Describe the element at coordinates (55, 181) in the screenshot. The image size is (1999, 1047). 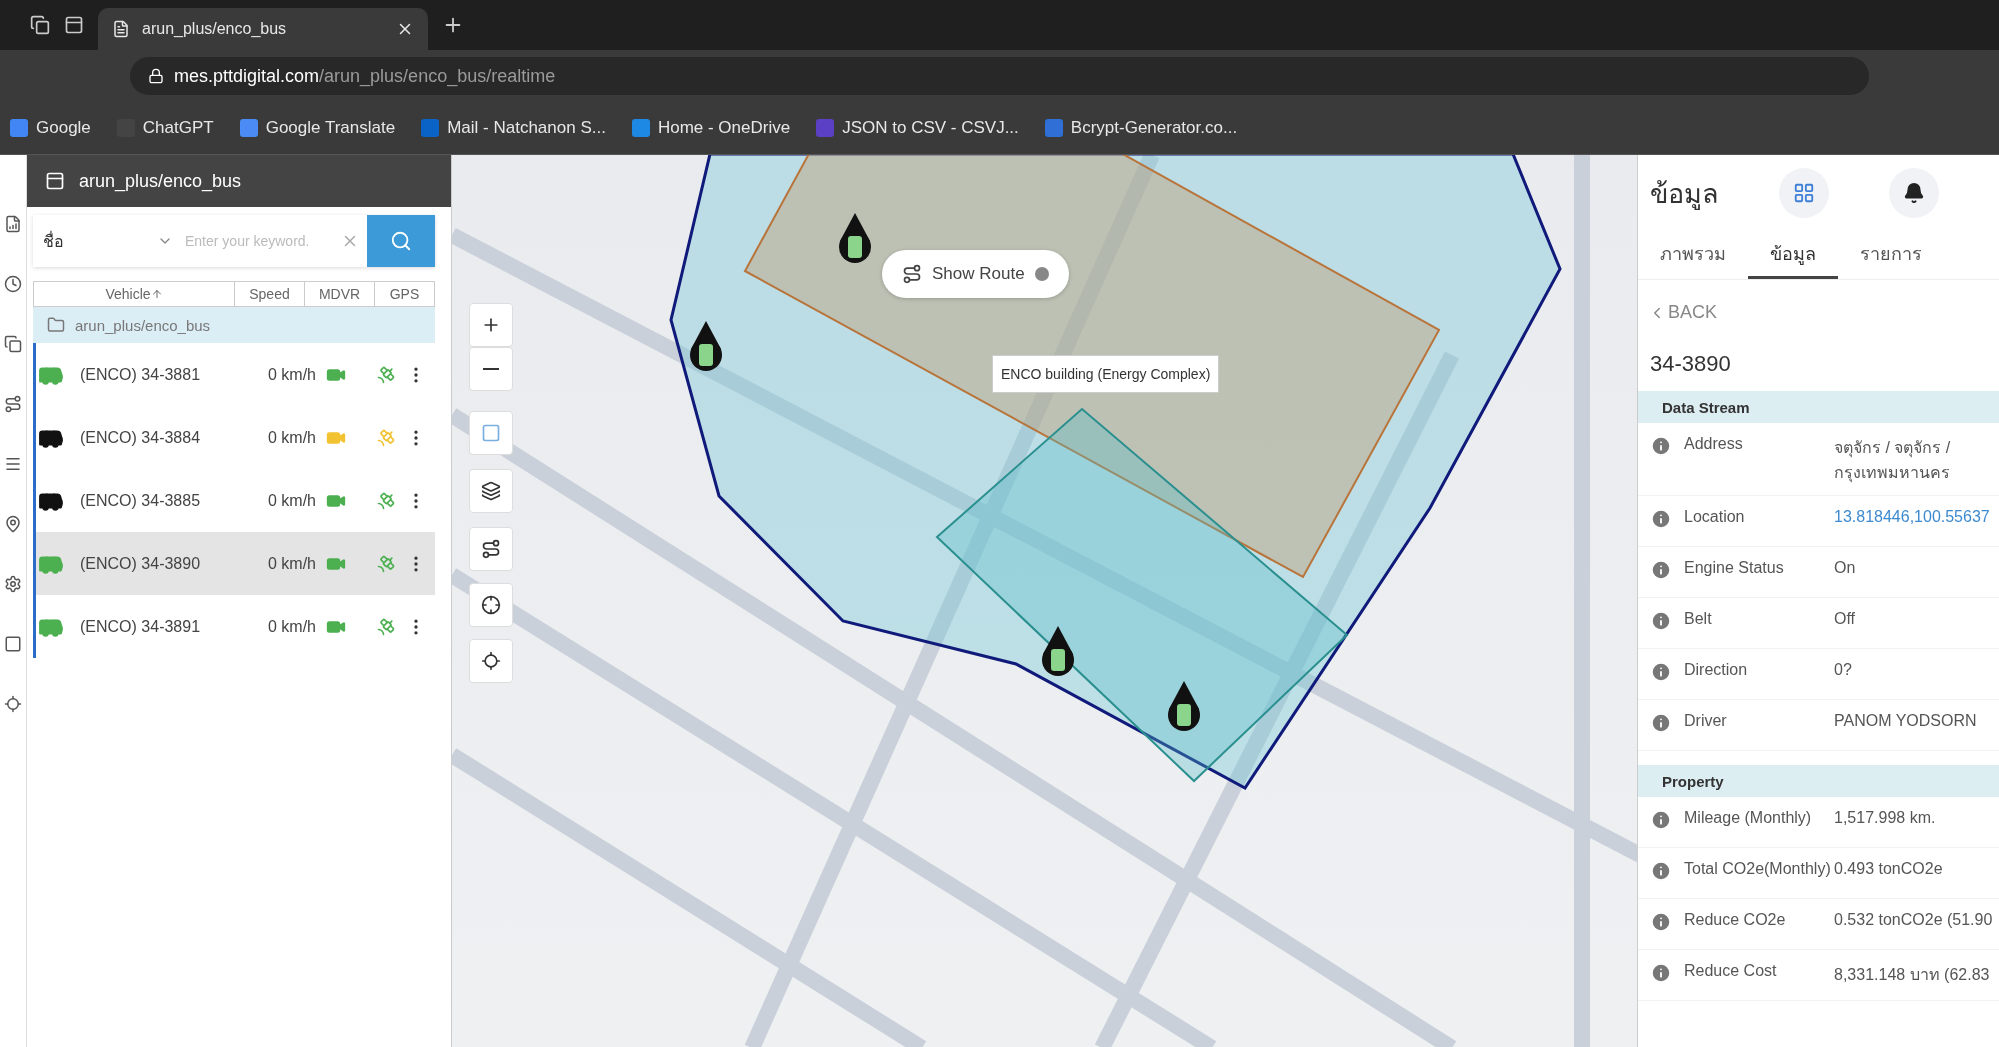
I see `window-icon` at that location.